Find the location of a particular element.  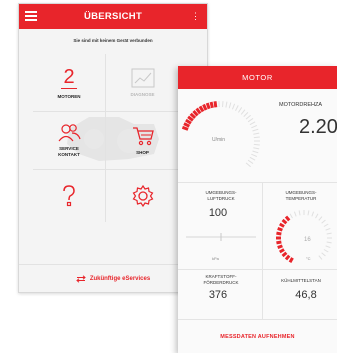

help-icon is located at coordinates (69, 196).